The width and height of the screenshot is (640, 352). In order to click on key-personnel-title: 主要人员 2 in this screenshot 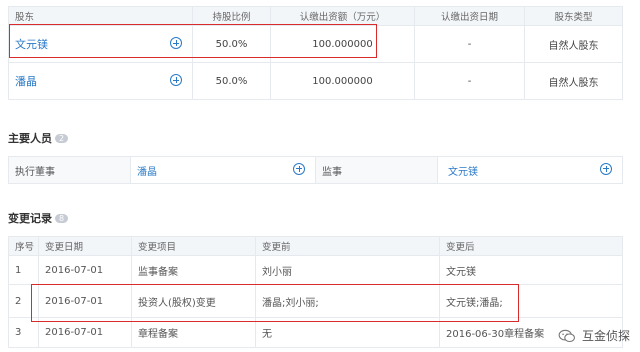, I will do `click(38, 138)`.